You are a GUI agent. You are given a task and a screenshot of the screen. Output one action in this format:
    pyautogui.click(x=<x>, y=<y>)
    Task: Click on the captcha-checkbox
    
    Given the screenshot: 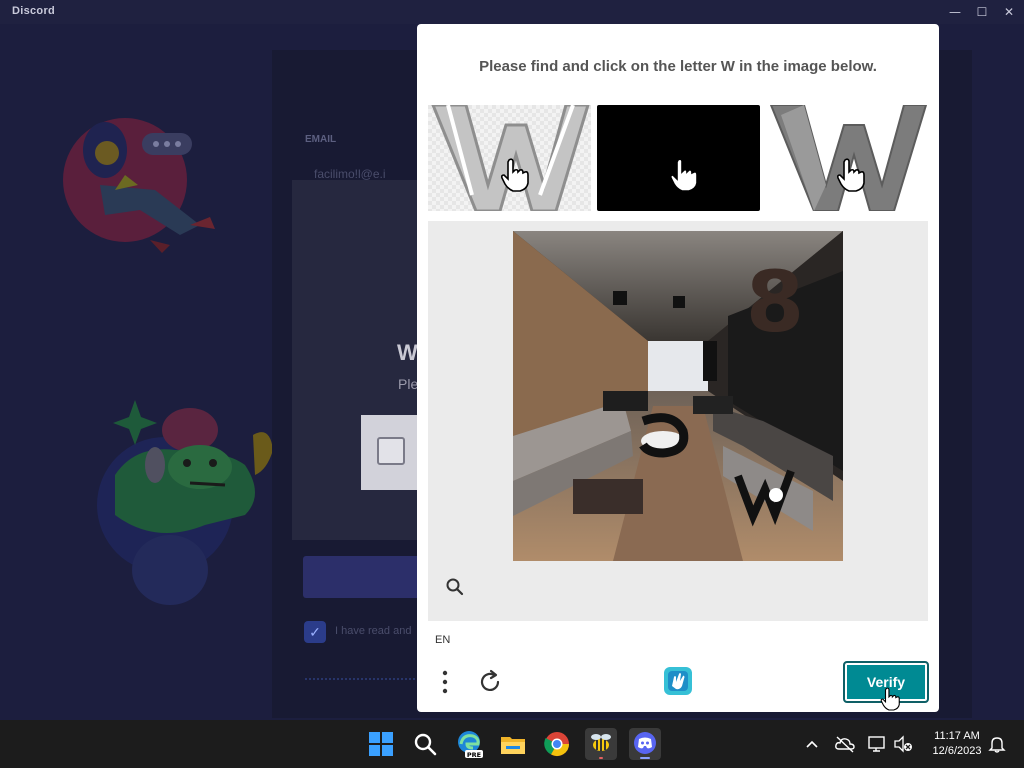 What is the action you would take?
    pyautogui.click(x=391, y=451)
    